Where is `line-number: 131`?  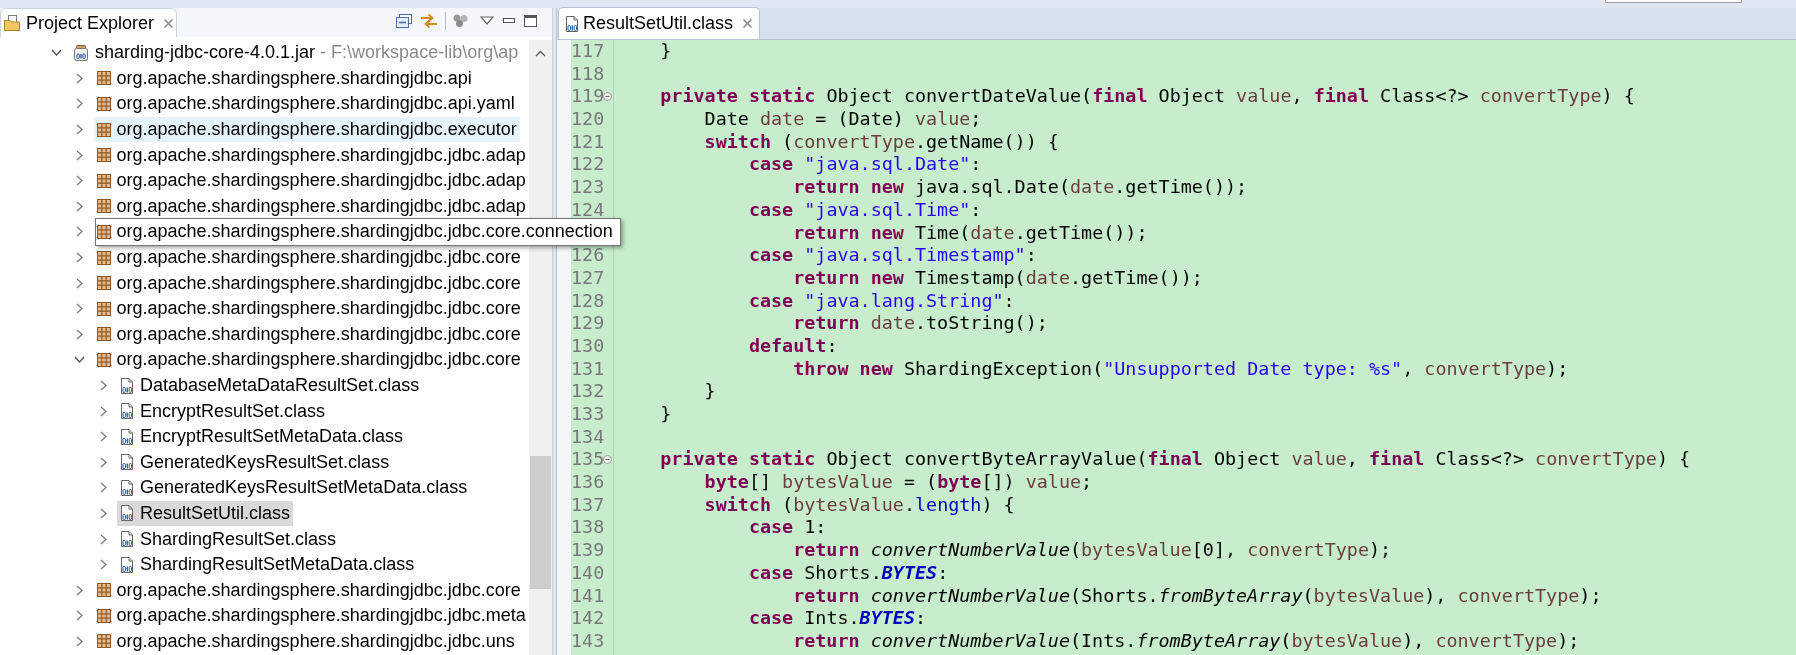 line-number: 131 is located at coordinates (588, 369).